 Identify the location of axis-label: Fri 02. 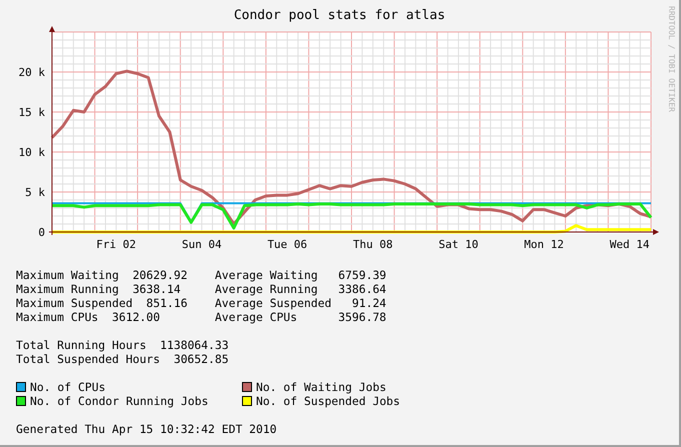
(116, 244).